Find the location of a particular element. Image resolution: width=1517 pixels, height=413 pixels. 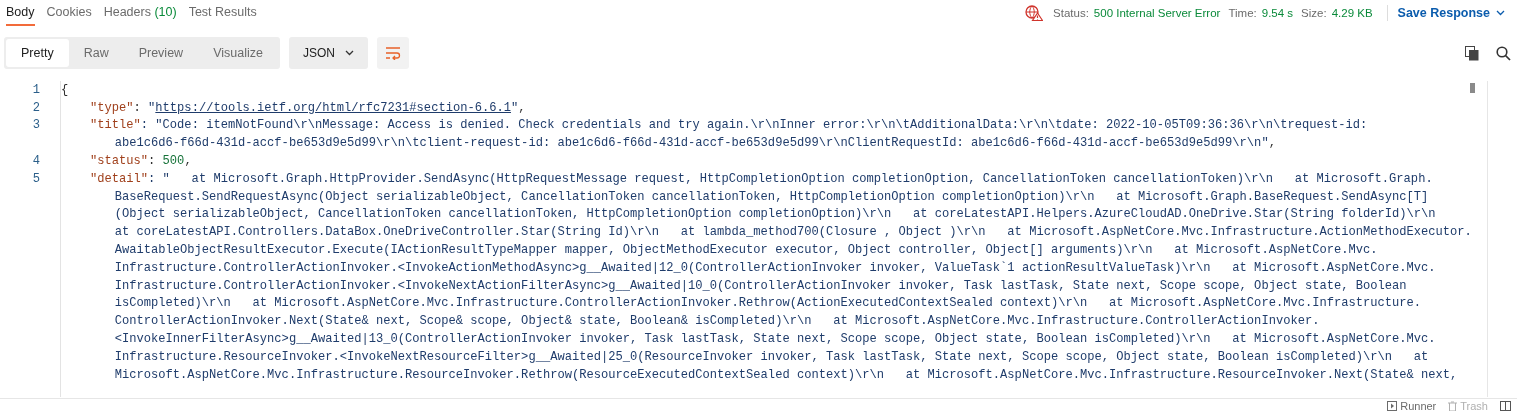

json-string: BaseRequest.SendRequestAsync(Object serializableObject, CancellationToken cancellationToken, HttpCompletionOption completionOption)\r\n at Microsoft.Graph.BaseRequest.SendAsync[T] is located at coordinates (771, 196).